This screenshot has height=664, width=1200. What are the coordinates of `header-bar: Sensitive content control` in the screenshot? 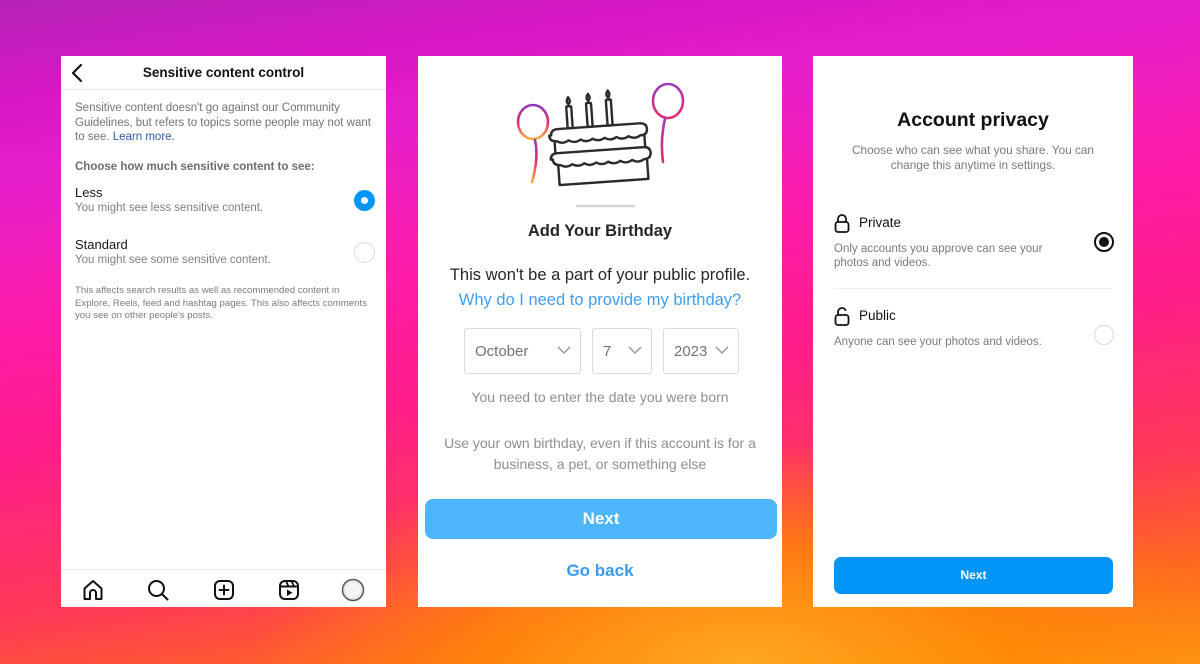 It's located at (223, 73).